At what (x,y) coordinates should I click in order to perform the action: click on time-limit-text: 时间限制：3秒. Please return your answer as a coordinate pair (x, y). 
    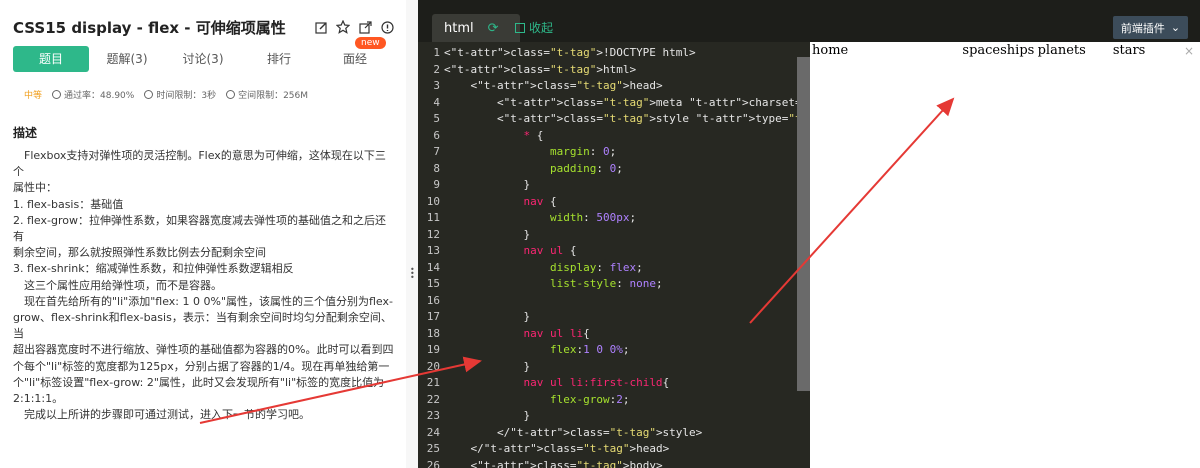
    Looking at the image, I should click on (186, 96).